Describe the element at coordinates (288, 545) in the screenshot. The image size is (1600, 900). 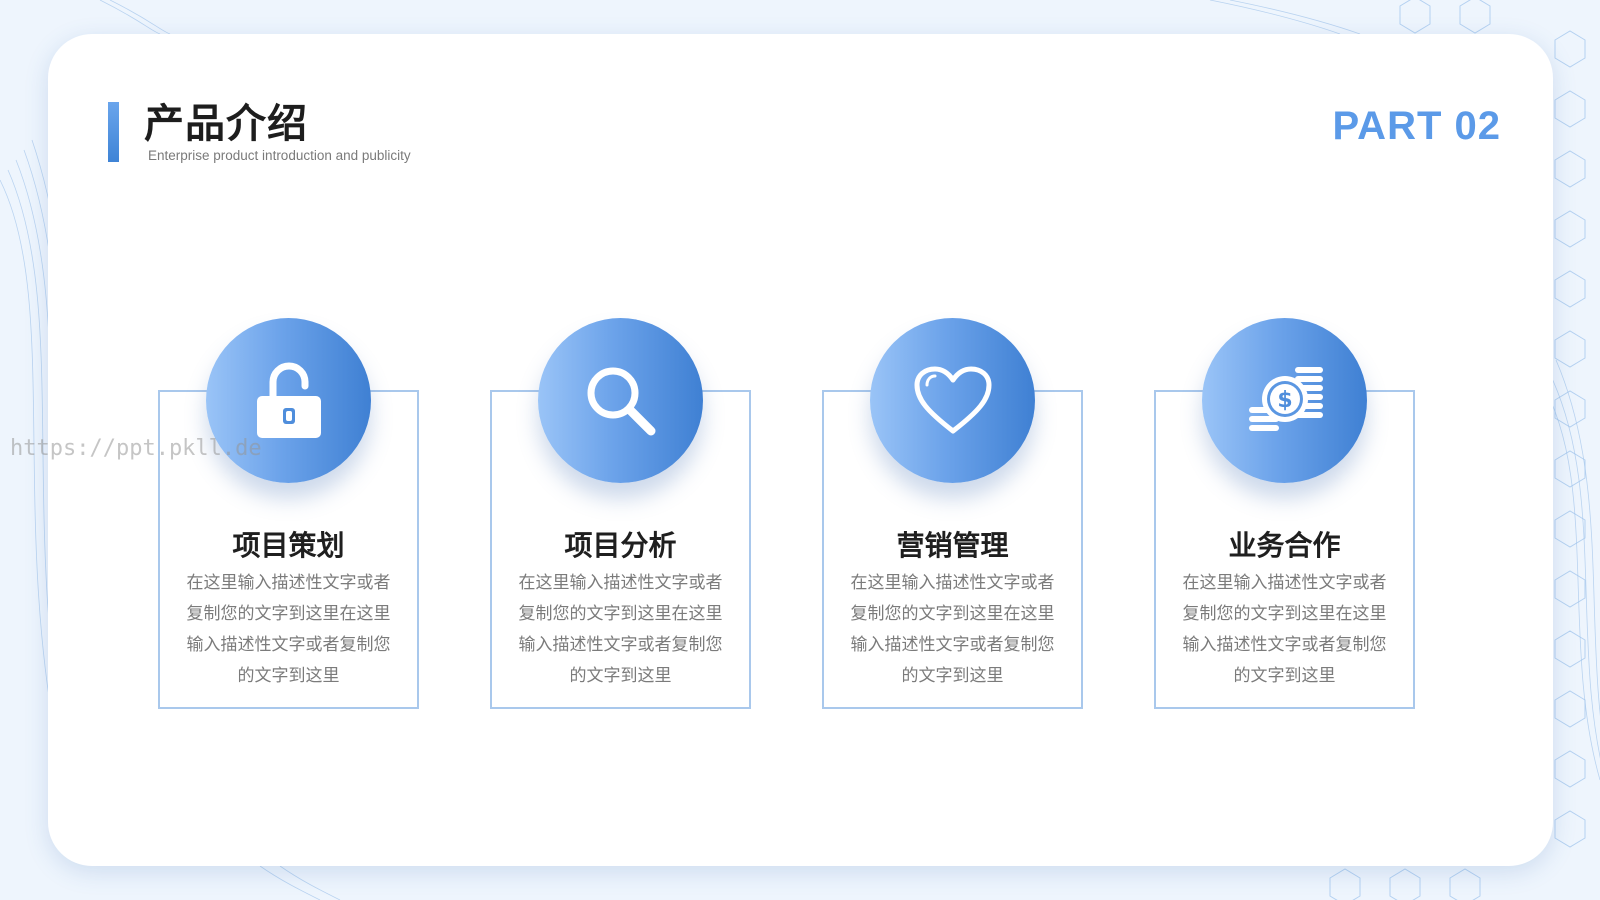
I see `card-title: 项目策划` at that location.